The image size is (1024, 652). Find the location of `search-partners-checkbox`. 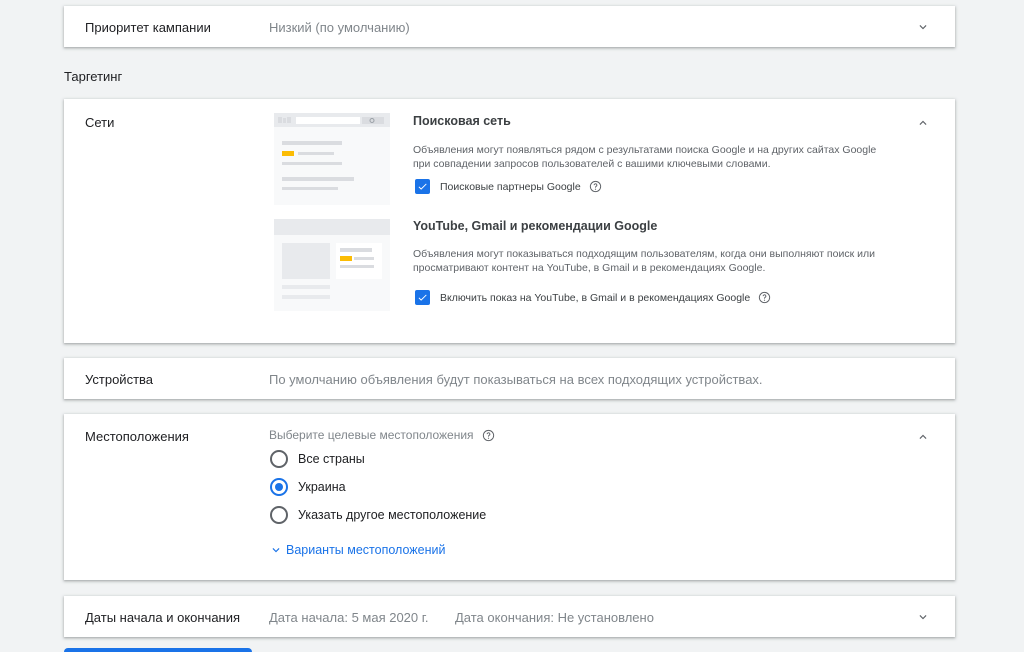

search-partners-checkbox is located at coordinates (422, 186).